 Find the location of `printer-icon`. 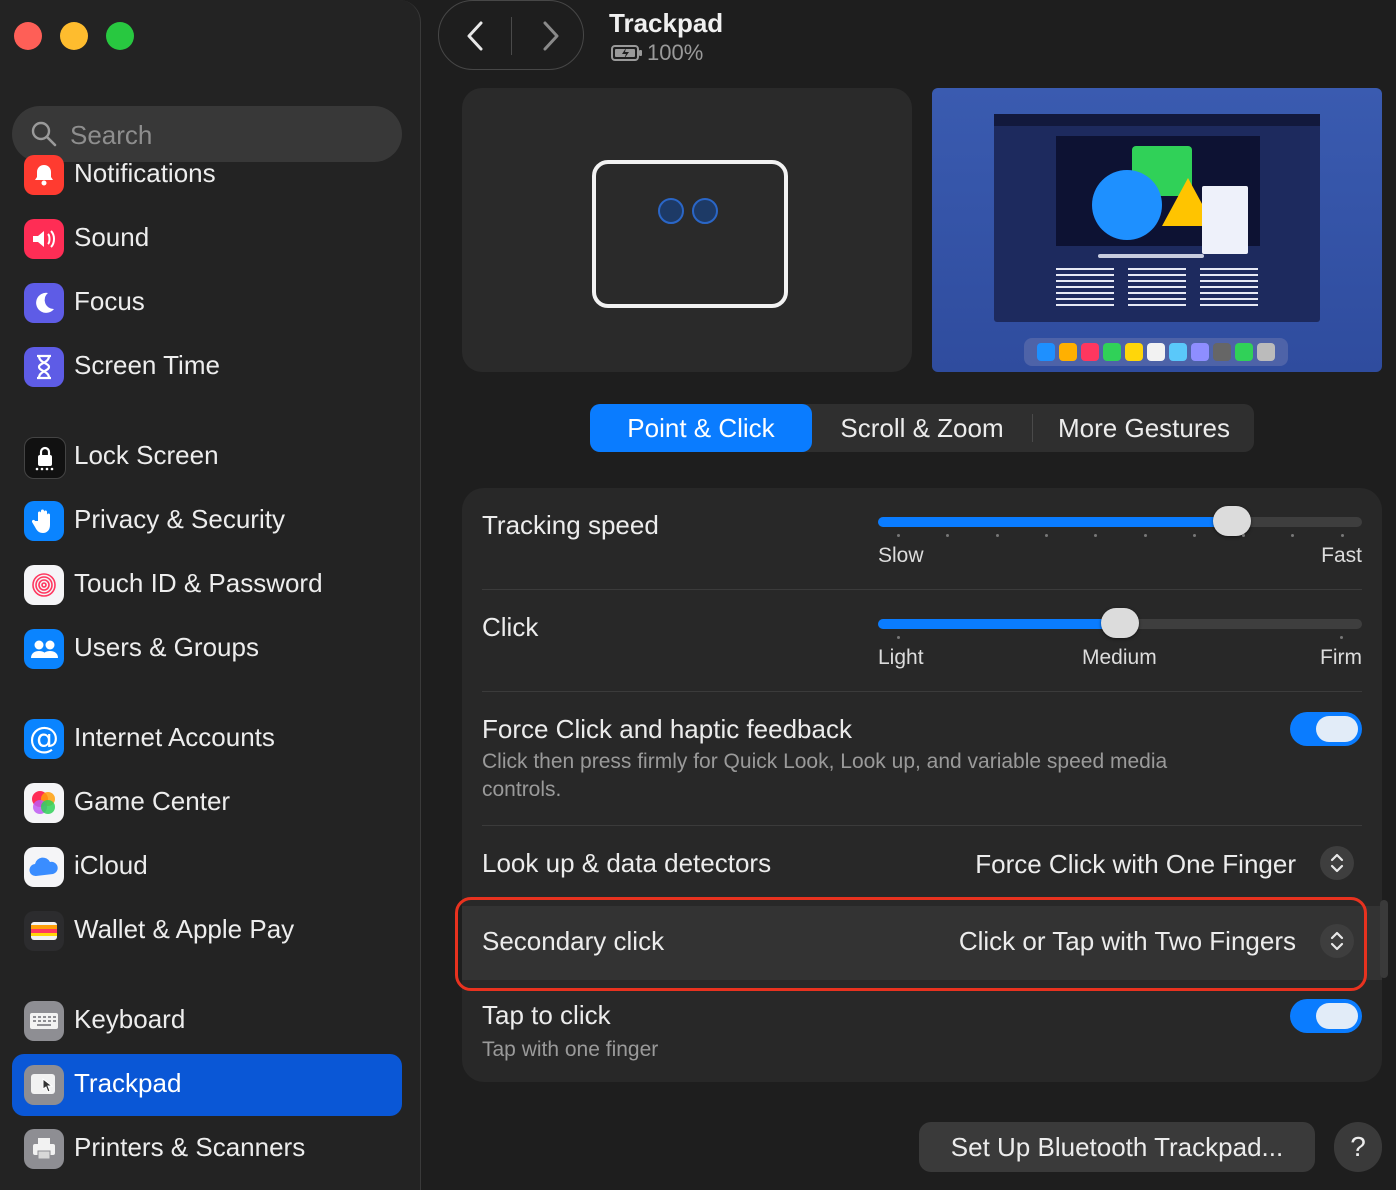

printer-icon is located at coordinates (44, 1149).